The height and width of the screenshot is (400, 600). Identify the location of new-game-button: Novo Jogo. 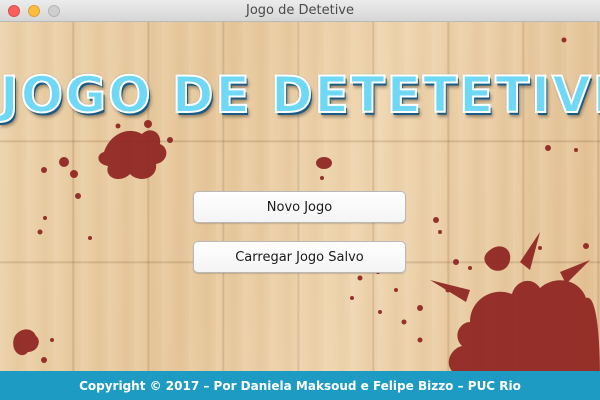
(299, 207).